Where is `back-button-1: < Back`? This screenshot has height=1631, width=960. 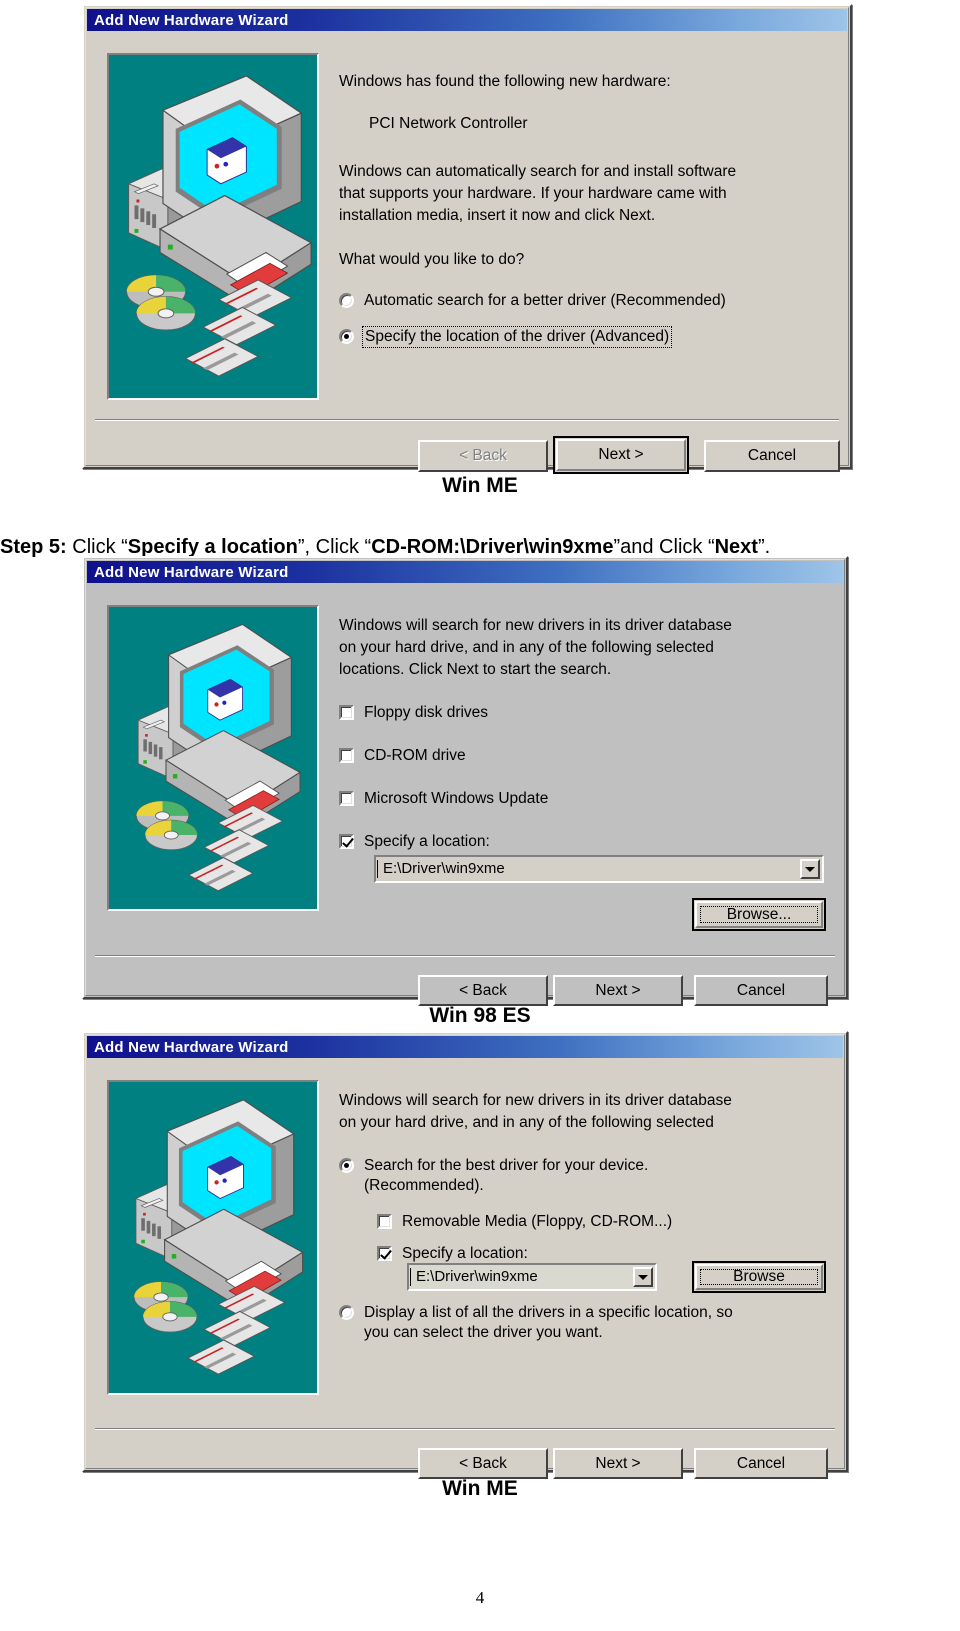
back-button-1: < Back is located at coordinates (483, 456).